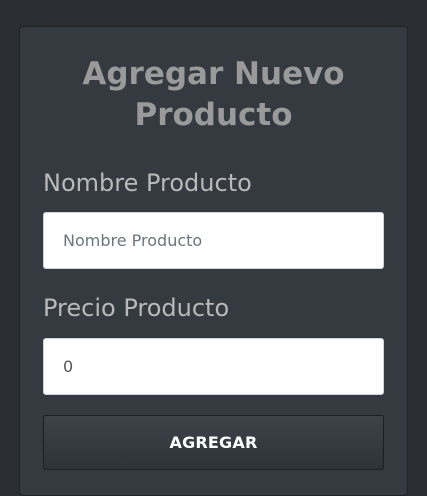 The width and height of the screenshot is (427, 496). Describe the element at coordinates (213, 94) in the screenshot. I see `form-title: Agregar Nuevo Producto` at that location.